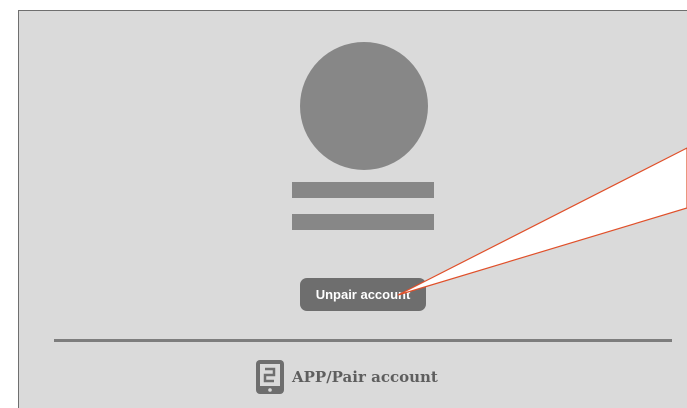  What do you see at coordinates (363, 190) in the screenshot?
I see `name-placeholder-bar` at bounding box center [363, 190].